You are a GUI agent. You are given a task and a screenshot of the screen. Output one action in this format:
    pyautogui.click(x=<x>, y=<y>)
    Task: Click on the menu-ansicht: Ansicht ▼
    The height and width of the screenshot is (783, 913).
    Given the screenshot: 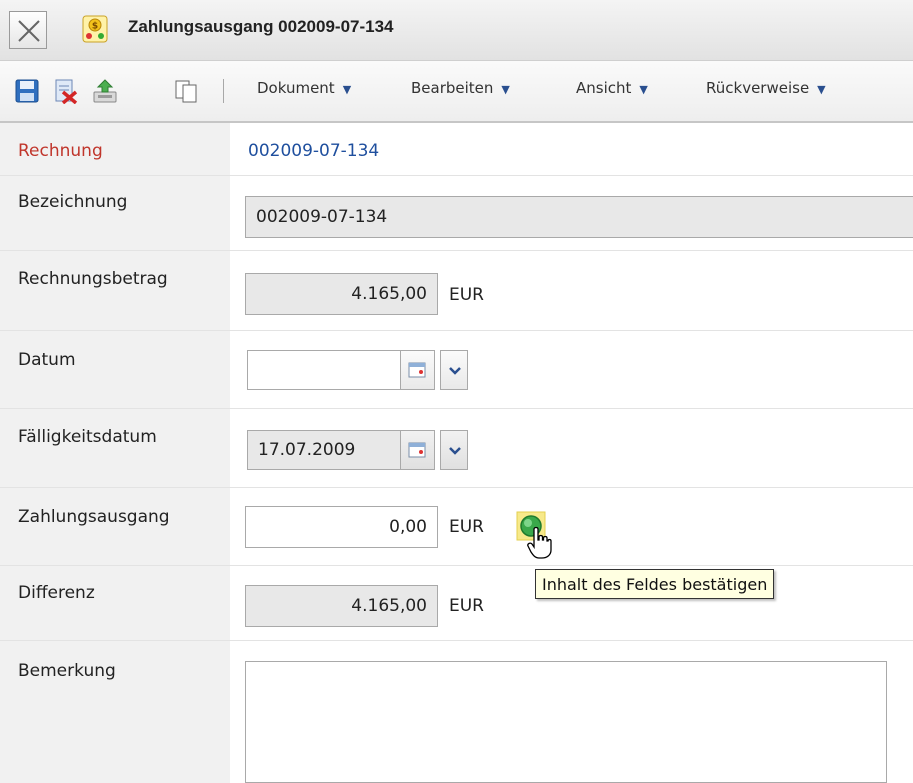 What is the action you would take?
    pyautogui.click(x=612, y=88)
    